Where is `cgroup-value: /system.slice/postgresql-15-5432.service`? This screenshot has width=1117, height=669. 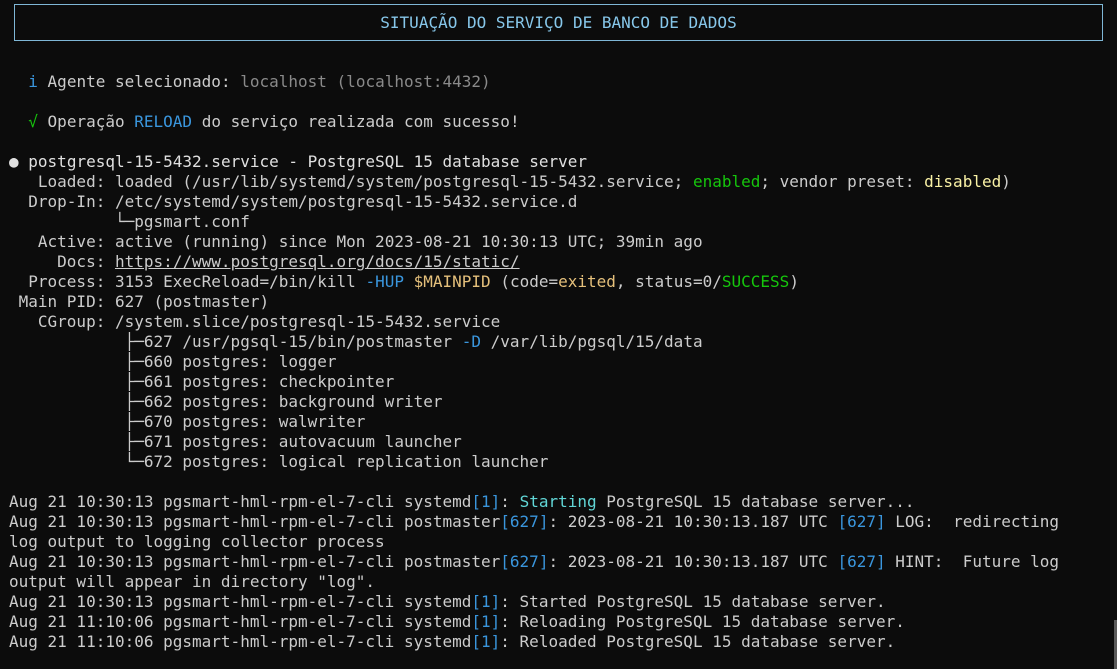
cgroup-value: /system.slice/postgresql-15-5432.service is located at coordinates (307, 321).